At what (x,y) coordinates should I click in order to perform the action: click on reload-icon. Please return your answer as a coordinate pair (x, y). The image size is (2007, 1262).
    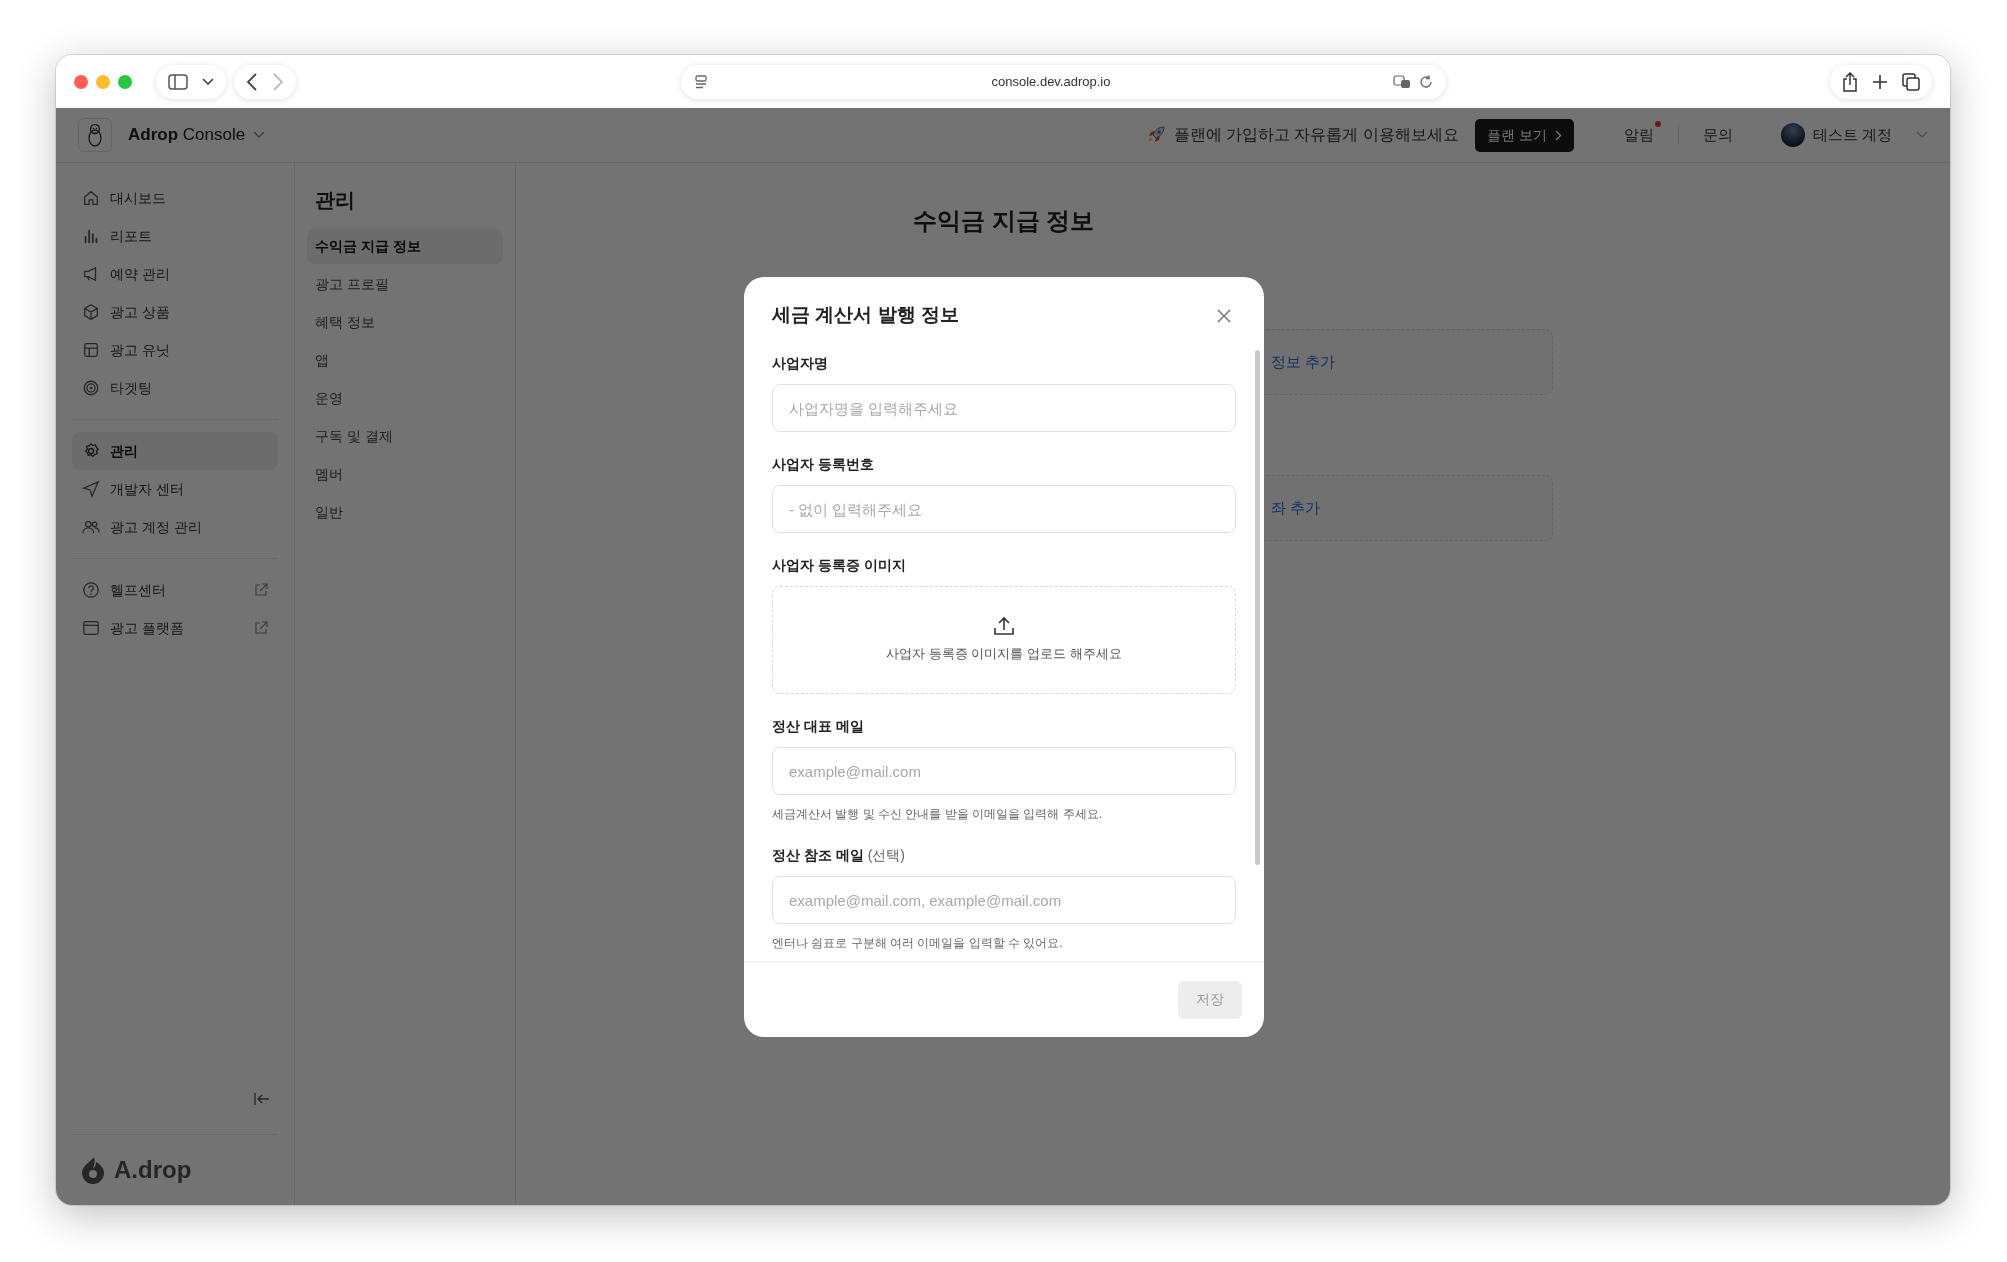
    Looking at the image, I should click on (1426, 81).